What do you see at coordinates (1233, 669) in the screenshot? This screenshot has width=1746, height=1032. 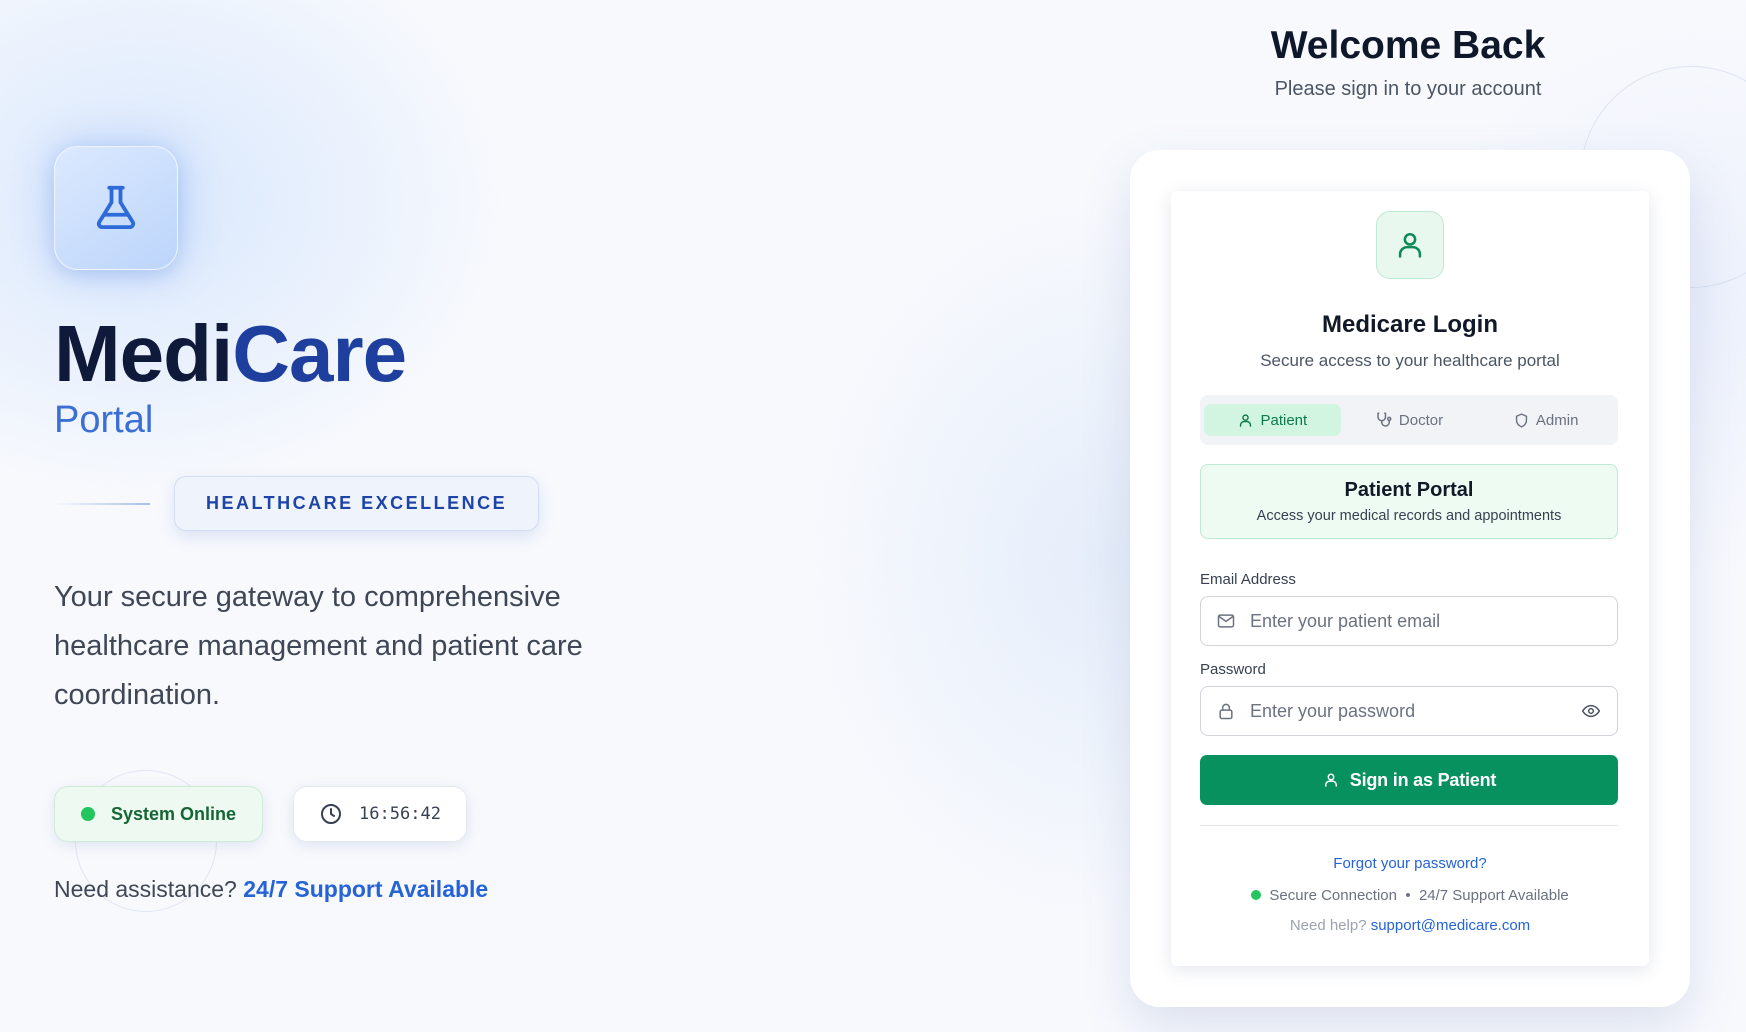 I see `password-label: Password` at bounding box center [1233, 669].